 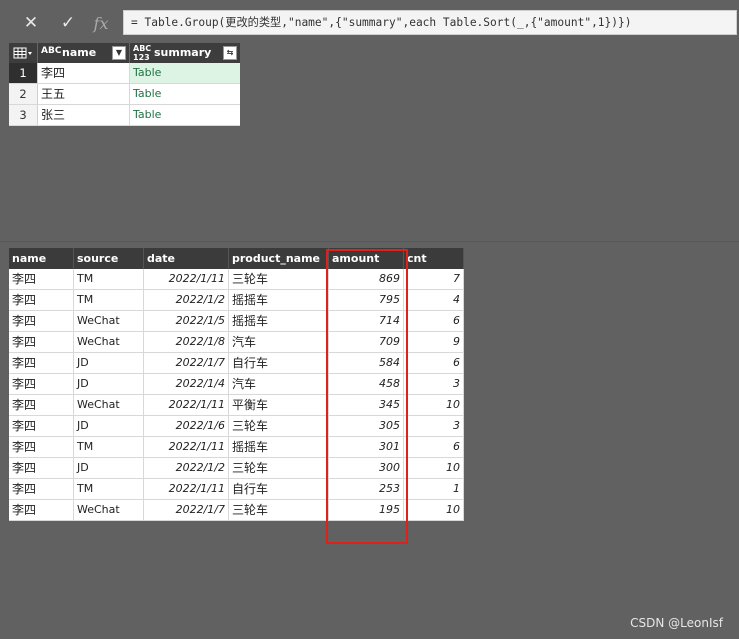 What do you see at coordinates (366, 447) in the screenshot?
I see `cell-amount: 301` at bounding box center [366, 447].